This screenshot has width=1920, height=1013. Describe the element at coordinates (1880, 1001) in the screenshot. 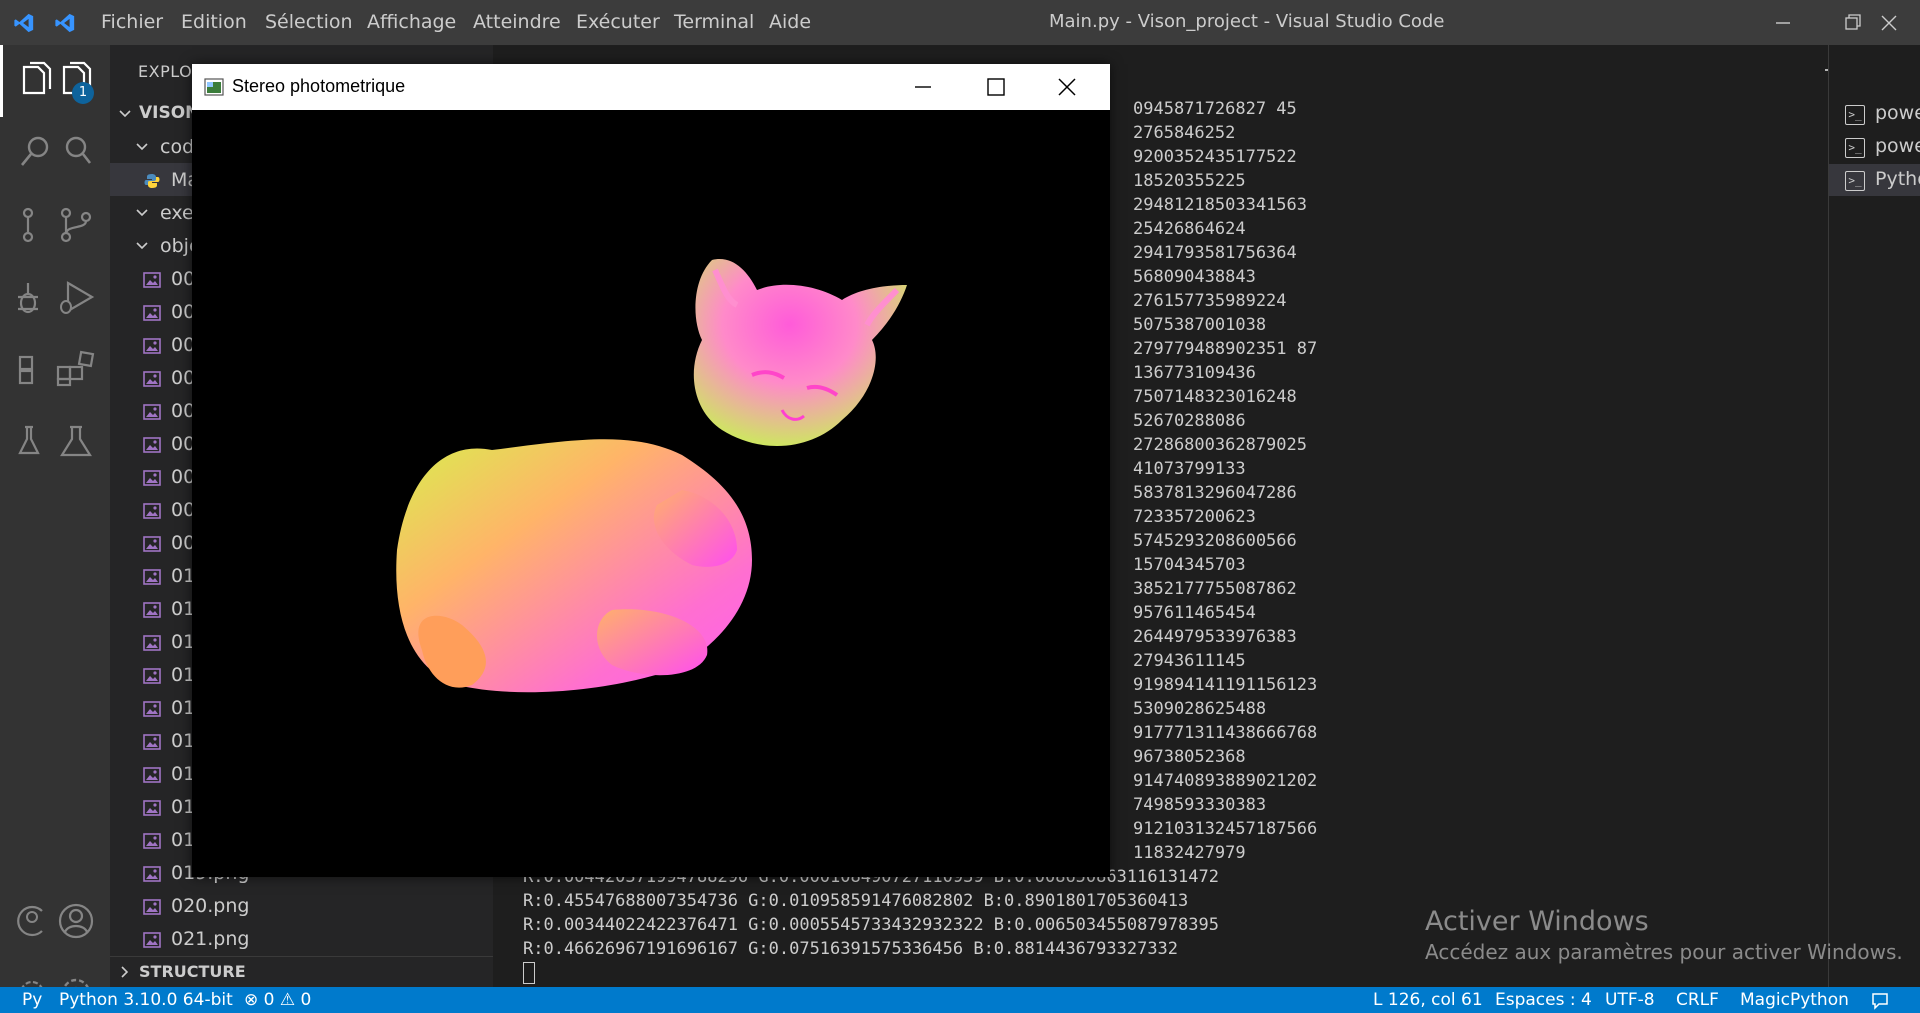

I see `feedback-icon` at that location.